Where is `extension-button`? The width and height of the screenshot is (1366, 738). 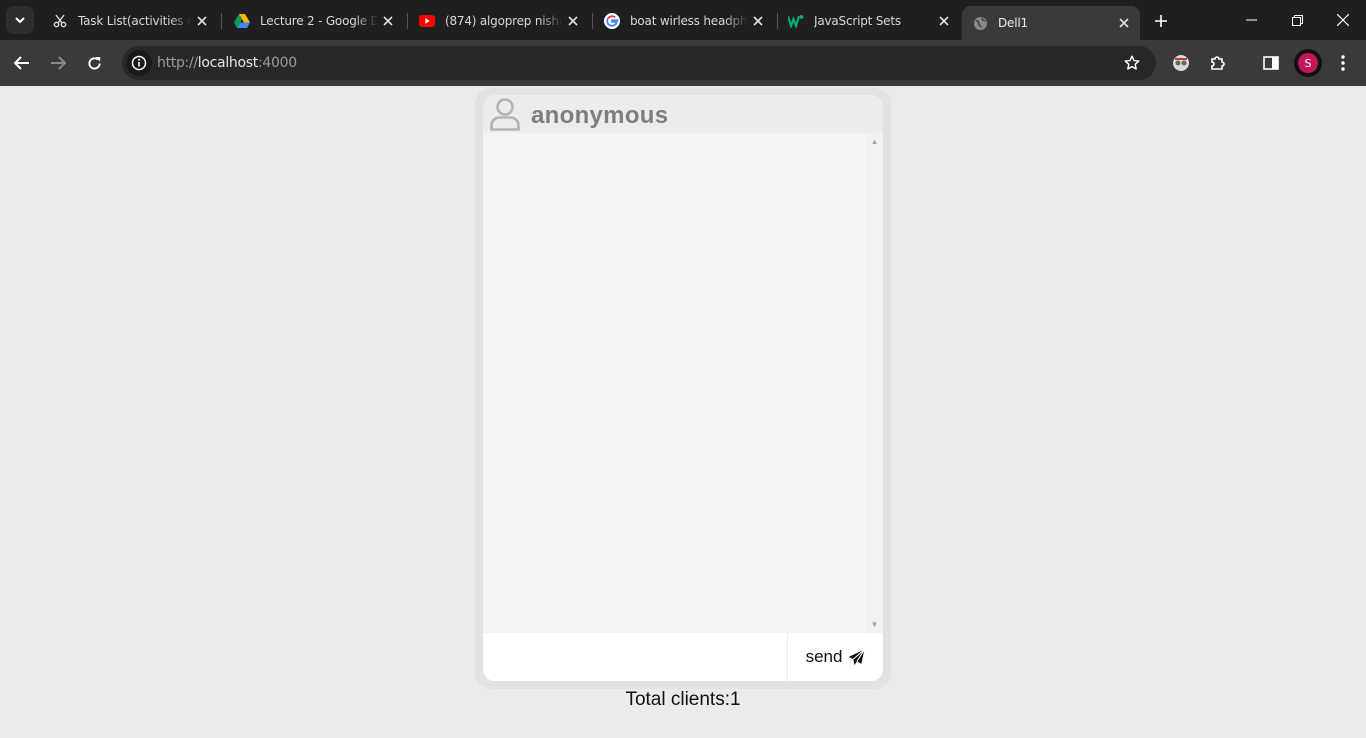 extension-button is located at coordinates (1181, 63).